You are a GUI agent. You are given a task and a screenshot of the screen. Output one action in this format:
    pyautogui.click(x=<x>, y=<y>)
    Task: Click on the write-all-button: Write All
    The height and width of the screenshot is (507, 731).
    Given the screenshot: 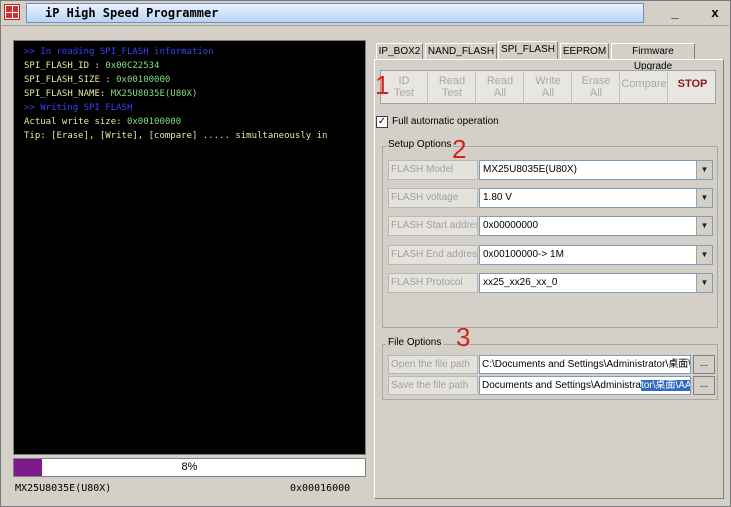 What is the action you would take?
    pyautogui.click(x=548, y=87)
    